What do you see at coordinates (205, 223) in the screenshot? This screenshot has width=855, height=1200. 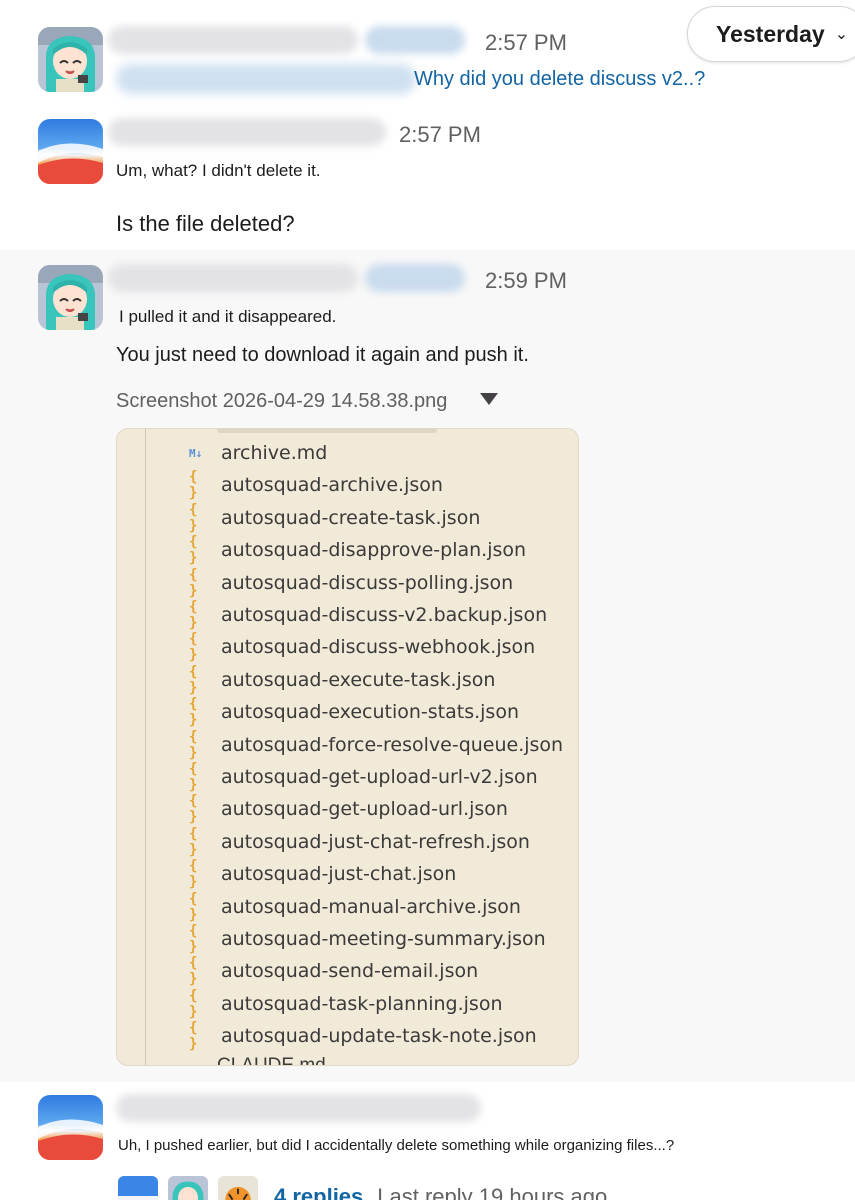 I see `message-text: Is the file deleted?` at bounding box center [205, 223].